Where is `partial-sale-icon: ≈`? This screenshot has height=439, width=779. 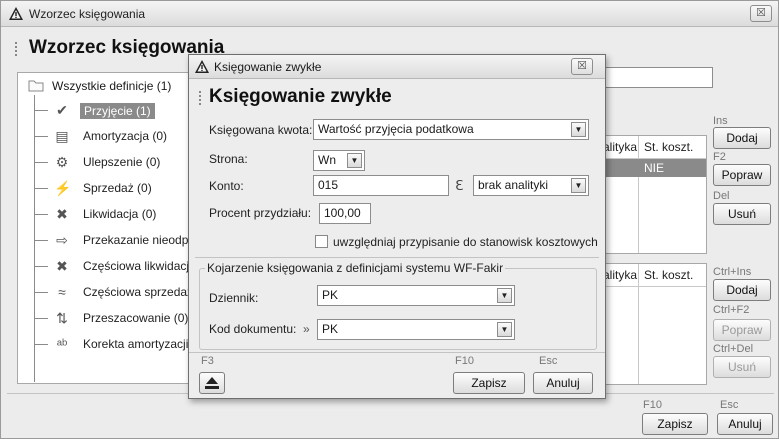 partial-sale-icon: ≈ is located at coordinates (62, 292).